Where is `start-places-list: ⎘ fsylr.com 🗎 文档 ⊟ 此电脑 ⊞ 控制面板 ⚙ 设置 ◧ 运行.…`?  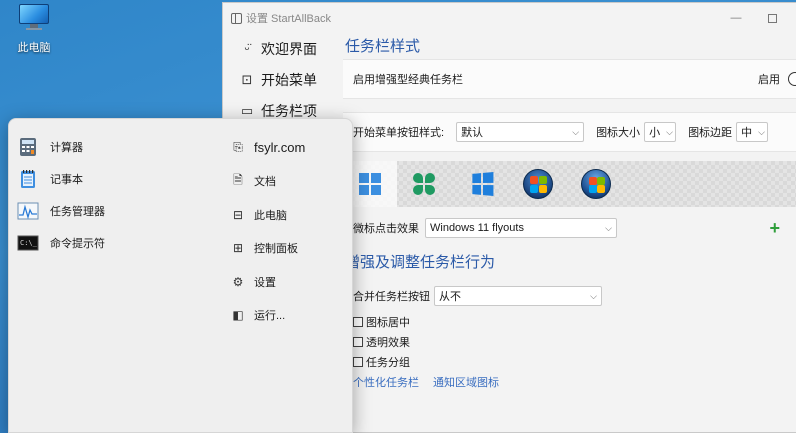
start-places-list: ⎘ fsylr.com 🗎 文档 ⊟ 此电脑 ⊞ 控制面板 ⚙ 设置 ◧ 运行.… is located at coordinates (290, 231).